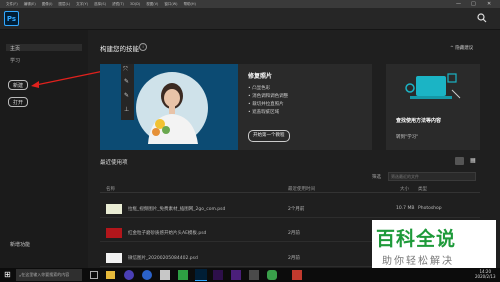 This screenshot has height=282, width=500. What do you see at coordinates (173, 113) in the screenshot?
I see `woman-portrait-icon` at bounding box center [173, 113].